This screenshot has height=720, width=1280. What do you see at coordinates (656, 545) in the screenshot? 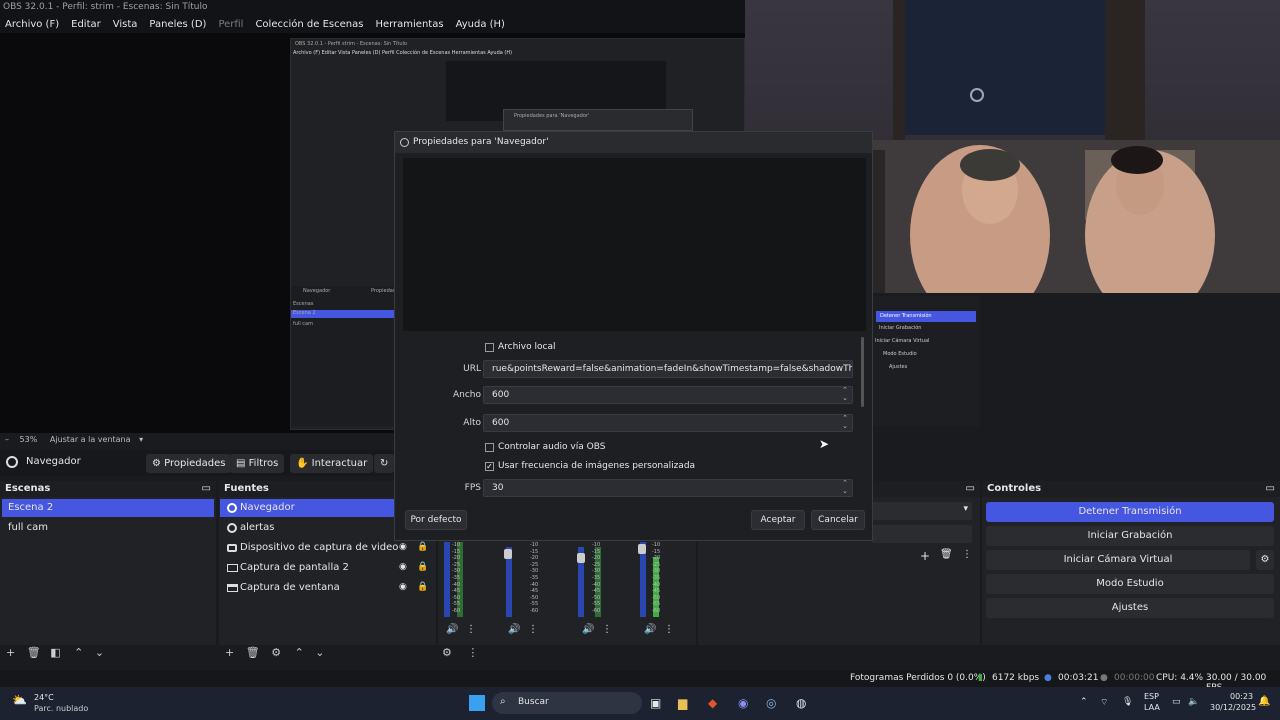
I see `meter-tick-label: -10` at bounding box center [656, 545].